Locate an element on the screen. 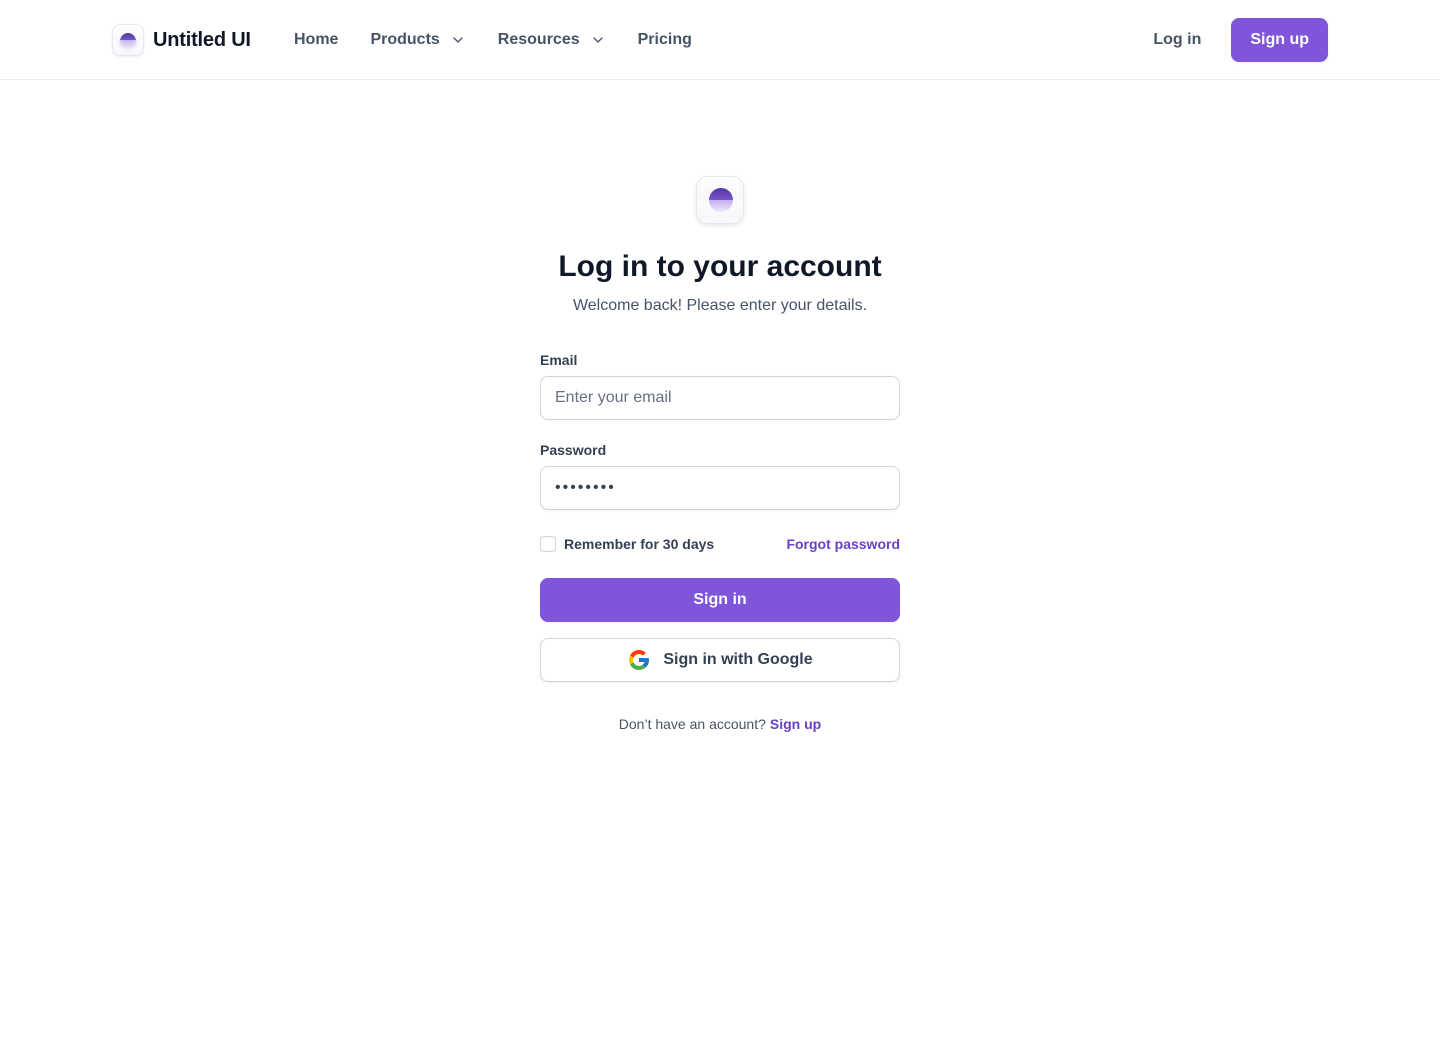 The image size is (1440, 1040). email-field-group: Email is located at coordinates (720, 385).